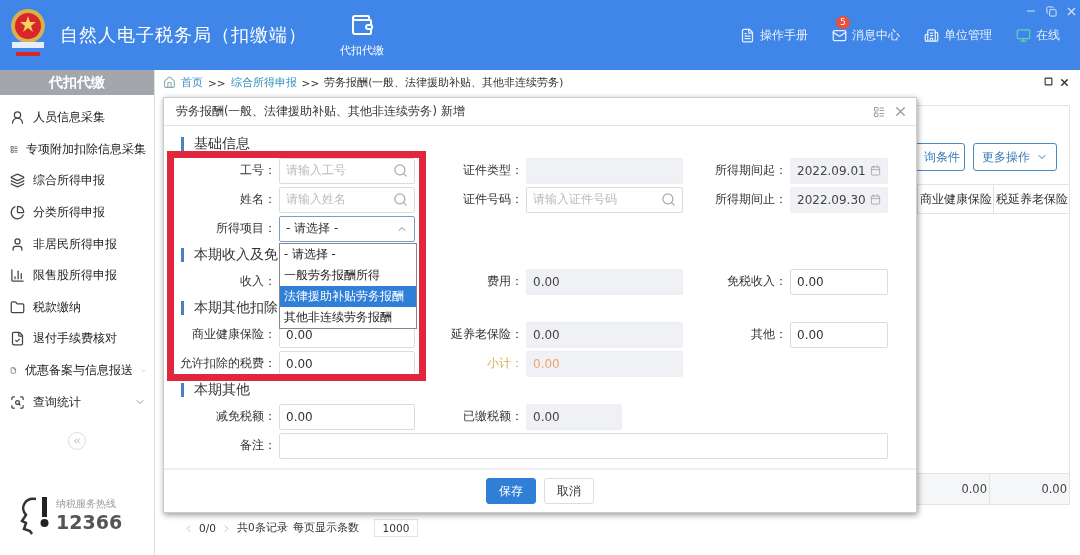 The height and width of the screenshot is (555, 1080). What do you see at coordinates (756, 281) in the screenshot?
I see `field-label: 免税收入：` at bounding box center [756, 281].